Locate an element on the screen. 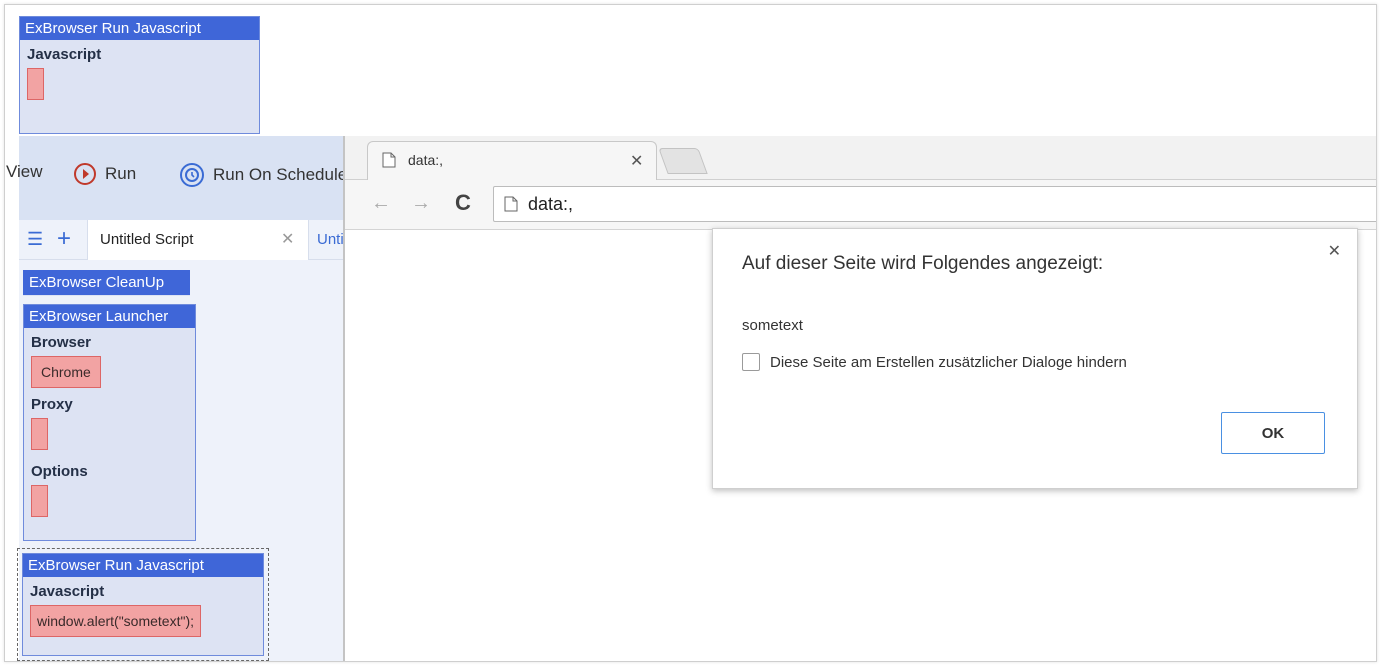 This screenshot has width=1381, height=666. script-tabbar: ☰ + Untitled Script ✕ Untitled is located at coordinates (182, 240).